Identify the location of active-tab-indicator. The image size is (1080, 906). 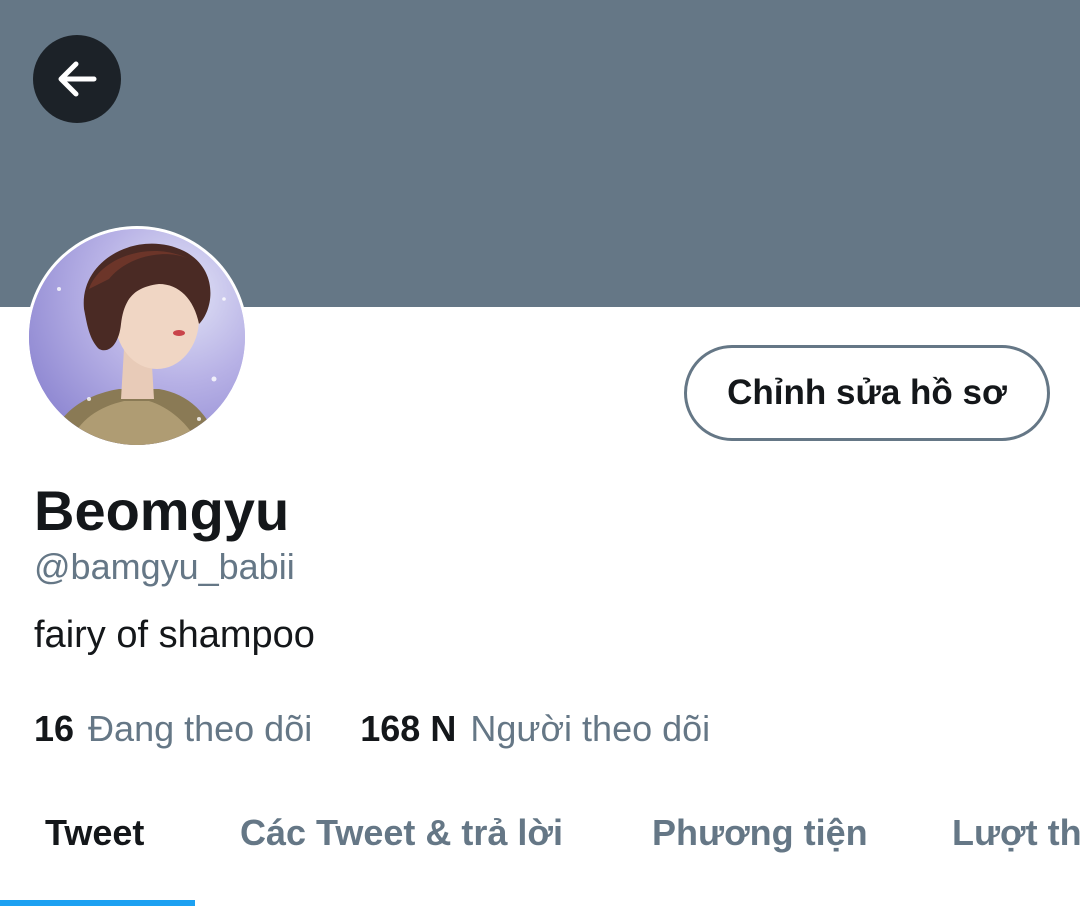
(97, 903).